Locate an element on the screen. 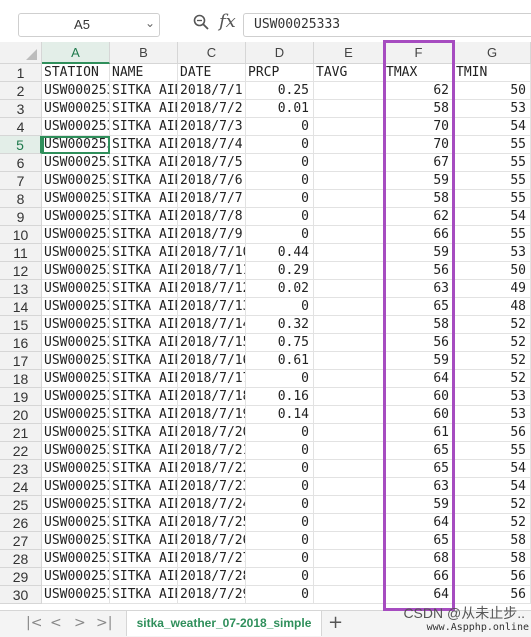 The height and width of the screenshot is (637, 531). select-all-corner is located at coordinates (21, 53).